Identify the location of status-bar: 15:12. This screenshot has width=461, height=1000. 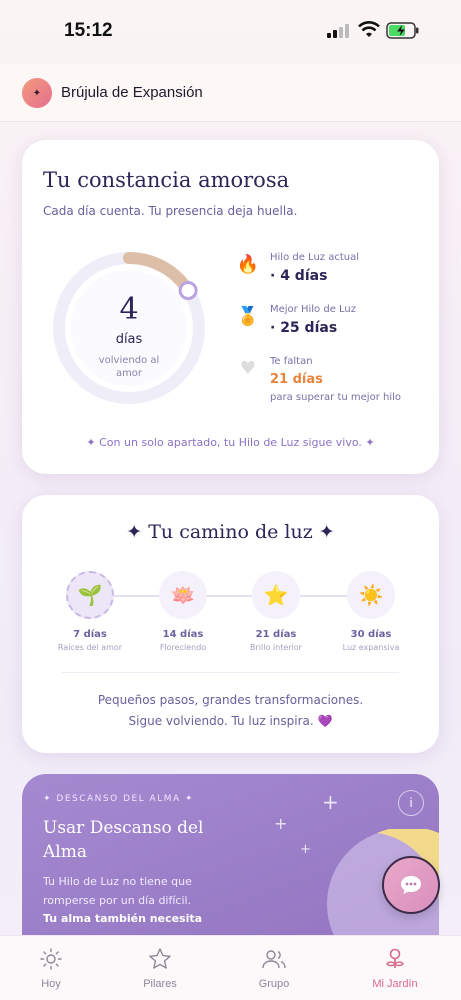
(230, 32).